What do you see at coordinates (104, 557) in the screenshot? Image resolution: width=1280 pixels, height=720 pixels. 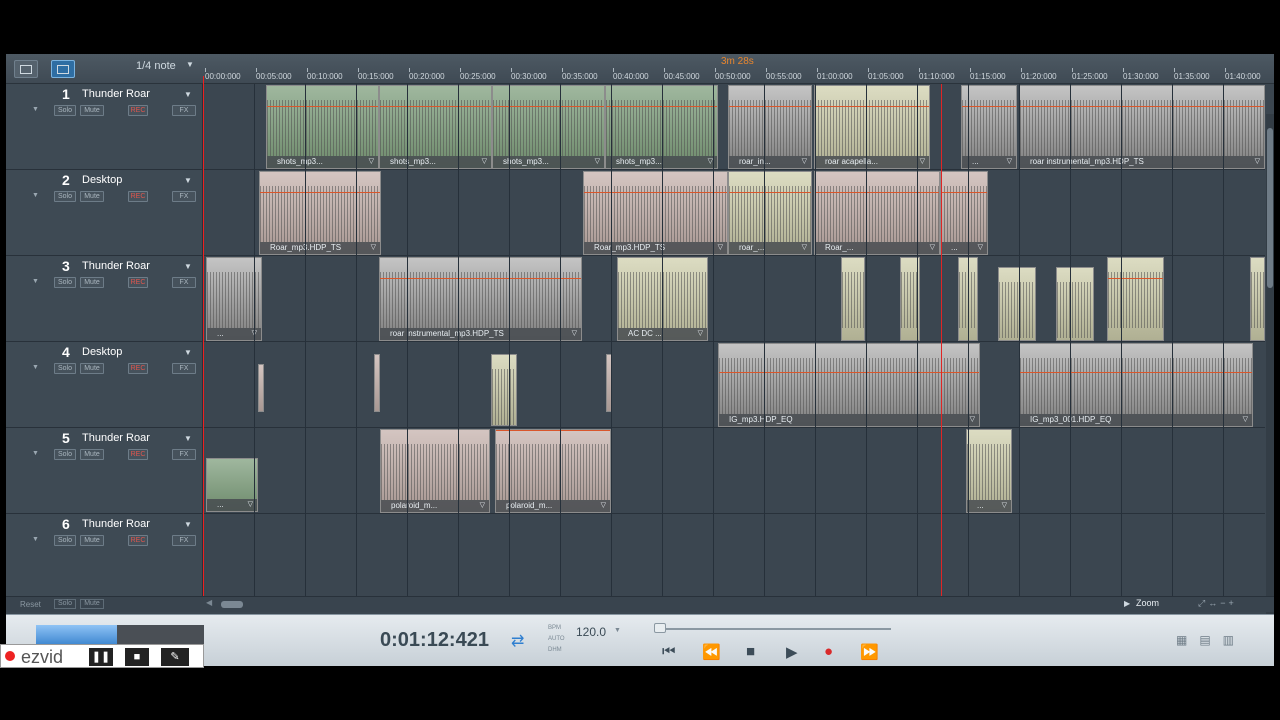 I see `track-header-6: 6 Thunder Roar ▼ ▼ Solo Mute REC FX` at bounding box center [104, 557].